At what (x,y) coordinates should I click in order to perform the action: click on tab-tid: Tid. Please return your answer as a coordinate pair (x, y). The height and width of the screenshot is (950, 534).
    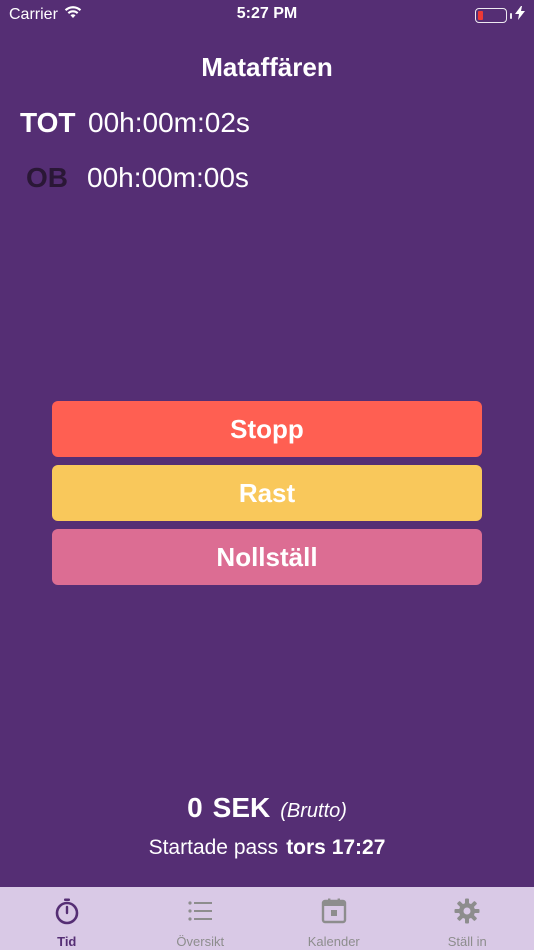
    Looking at the image, I should click on (67, 918).